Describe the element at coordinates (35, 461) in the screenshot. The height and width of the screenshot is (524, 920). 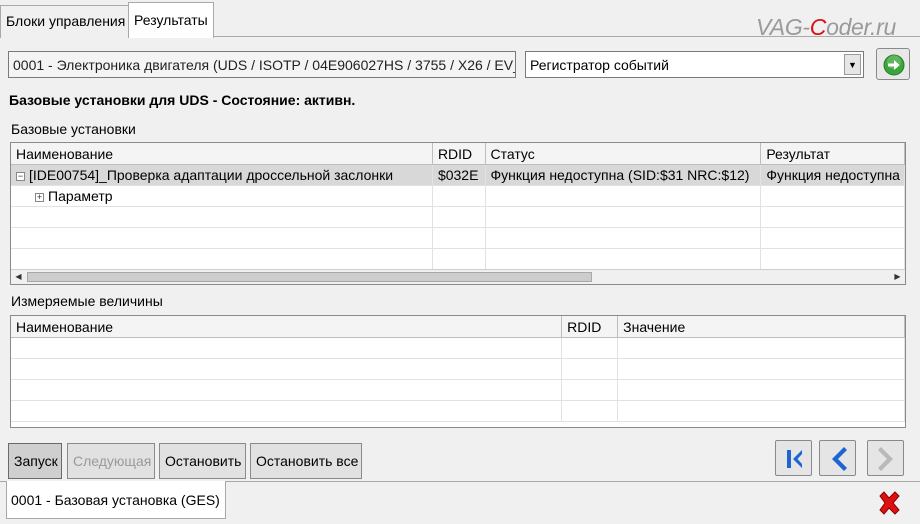
I see `start-button: Запуск` at that location.